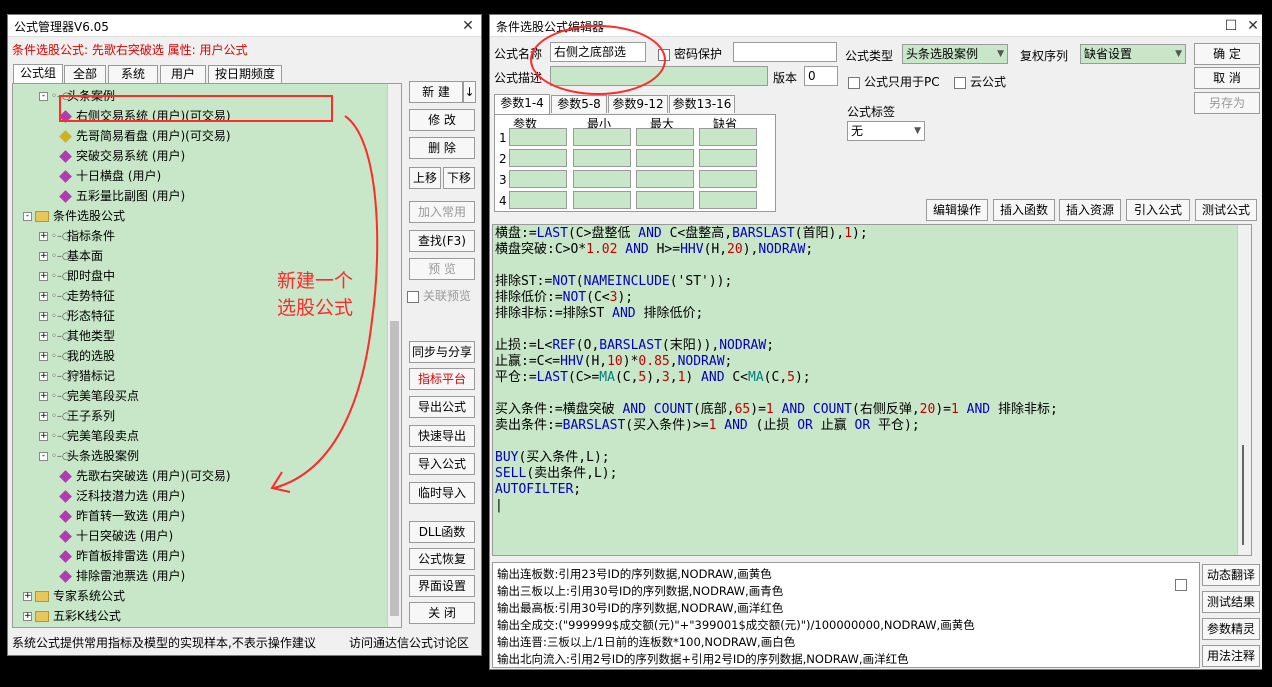 This screenshot has width=1272, height=687. Describe the element at coordinates (522, 104) in the screenshot. I see `tab-params-1-4: 参数1-4` at that location.